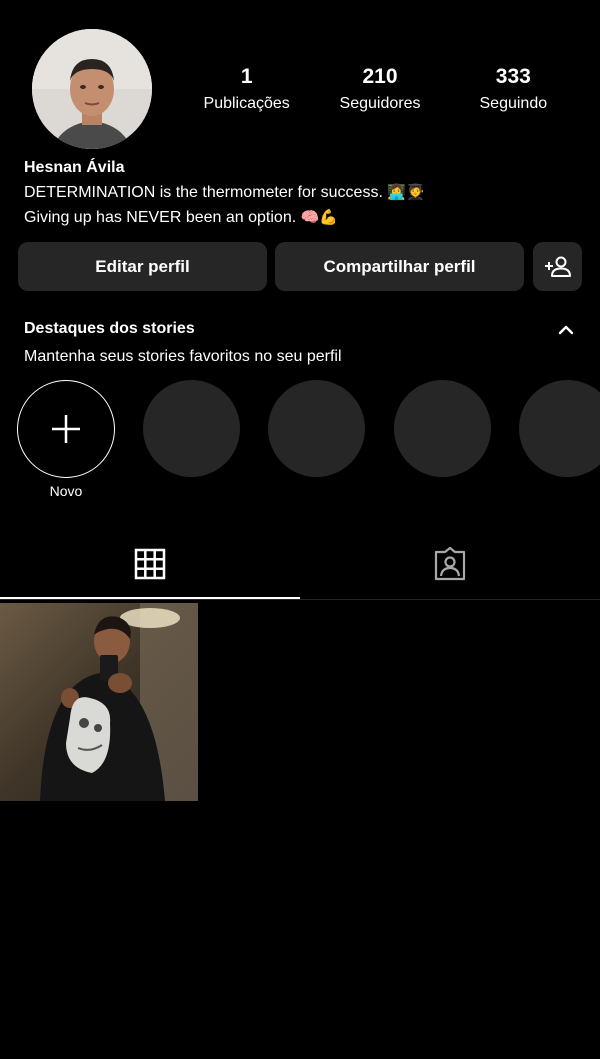 Image resolution: width=600 pixels, height=1059 pixels. I want to click on new-highlight-label: Novo, so click(66, 491).